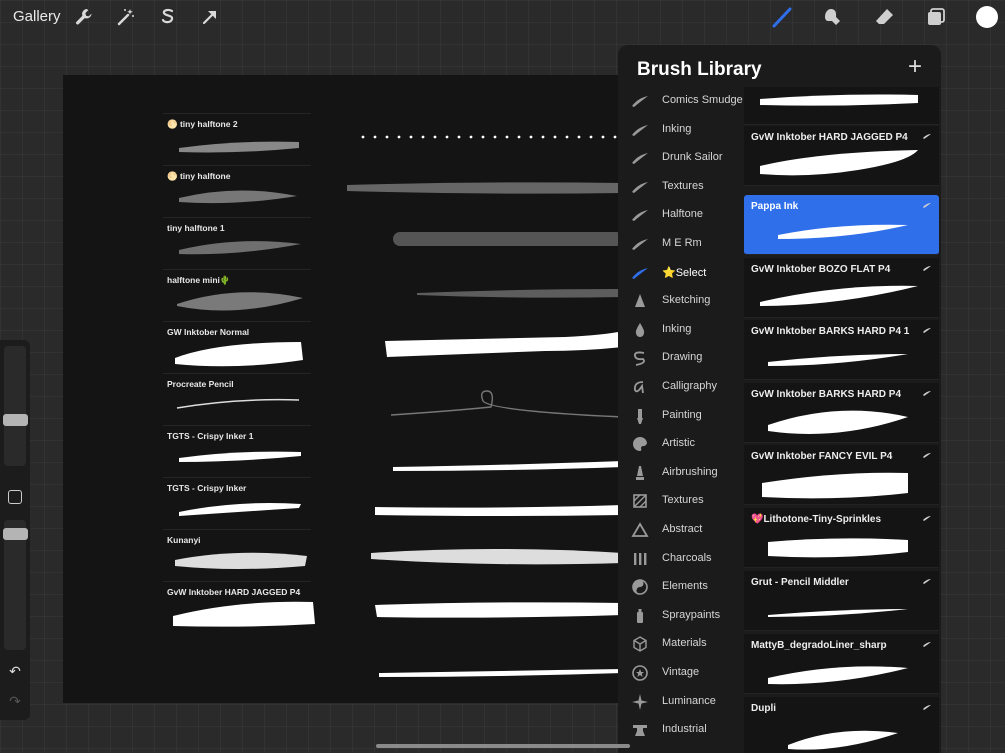 This screenshot has width=1005, height=753. Describe the element at coordinates (833, 17) in the screenshot. I see `smudge-icon` at that location.